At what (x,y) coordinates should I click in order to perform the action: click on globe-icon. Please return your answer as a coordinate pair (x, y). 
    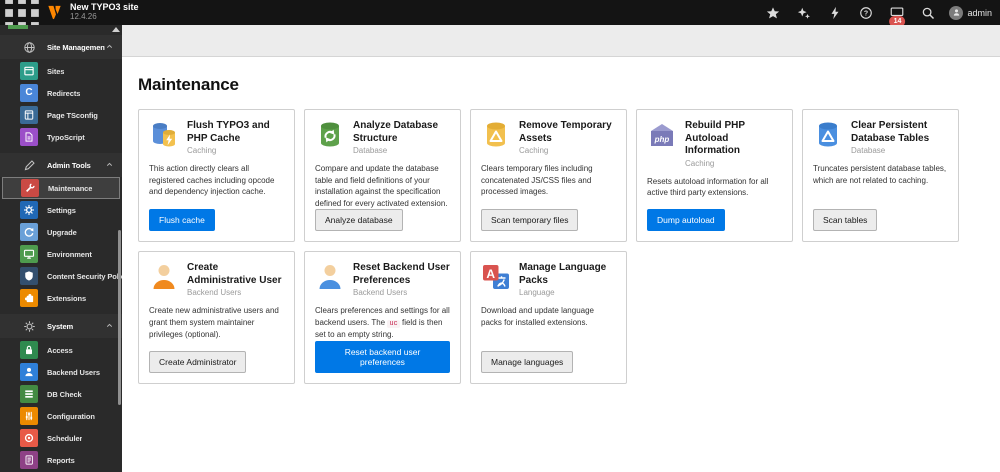
    Looking at the image, I should click on (29, 47).